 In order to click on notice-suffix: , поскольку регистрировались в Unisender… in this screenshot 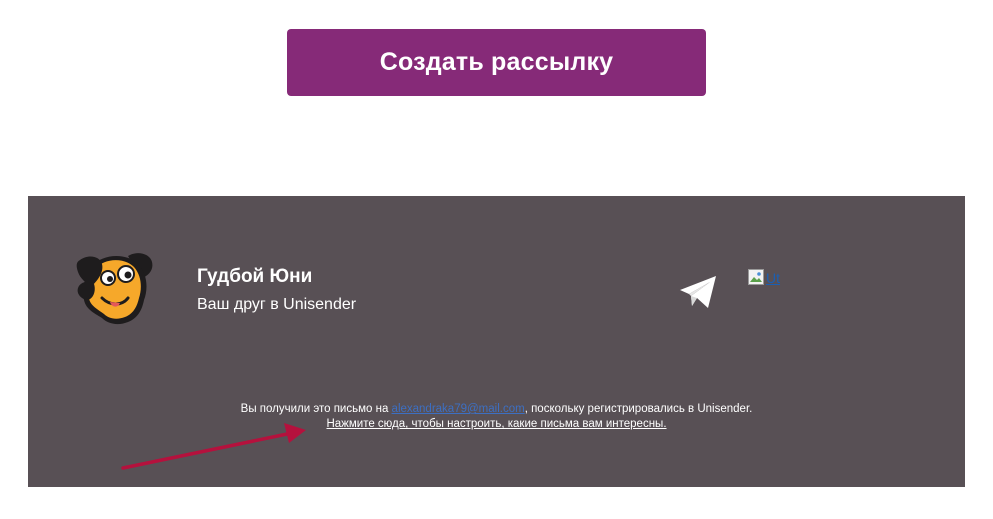, I will do `click(638, 409)`.